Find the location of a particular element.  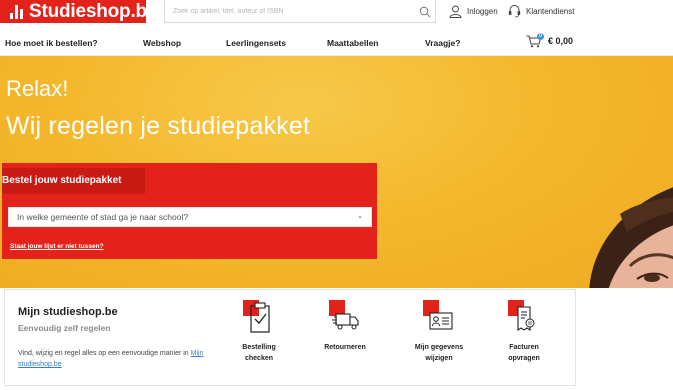

chevron-down-icon: ⌄ is located at coordinates (360, 216).